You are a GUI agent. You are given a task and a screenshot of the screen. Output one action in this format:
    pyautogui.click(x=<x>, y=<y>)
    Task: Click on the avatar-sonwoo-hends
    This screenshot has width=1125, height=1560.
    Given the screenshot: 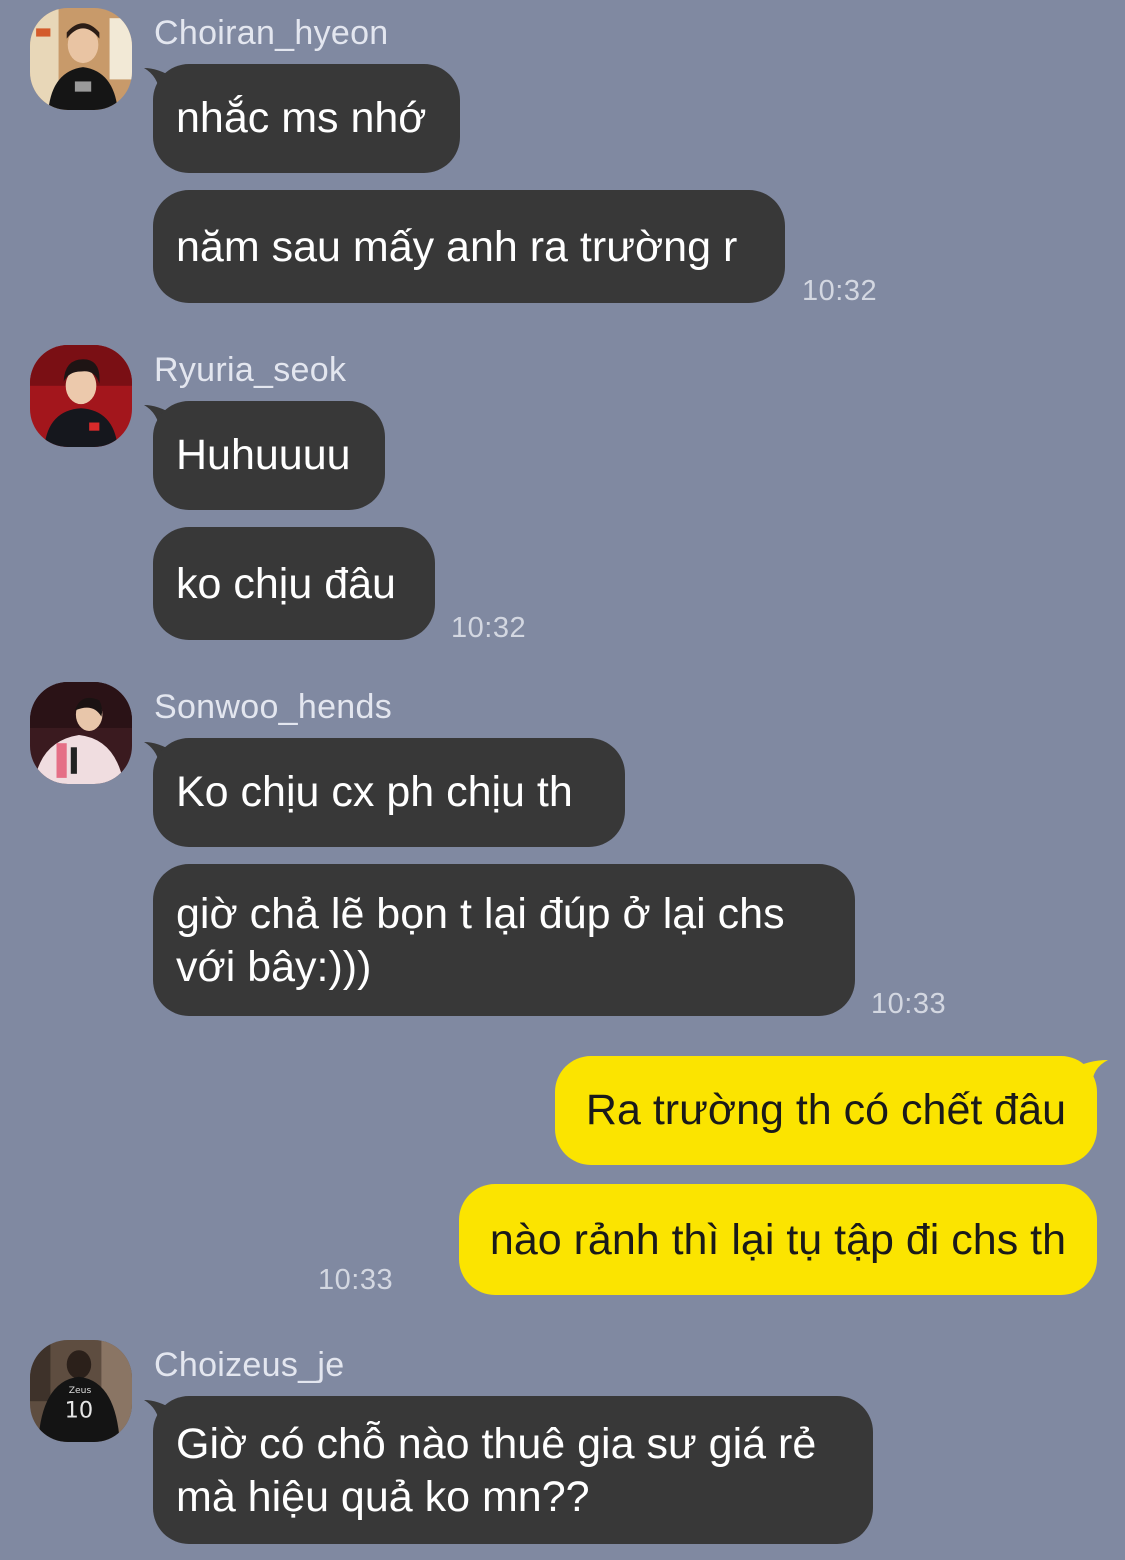 What is the action you would take?
    pyautogui.click(x=81, y=733)
    